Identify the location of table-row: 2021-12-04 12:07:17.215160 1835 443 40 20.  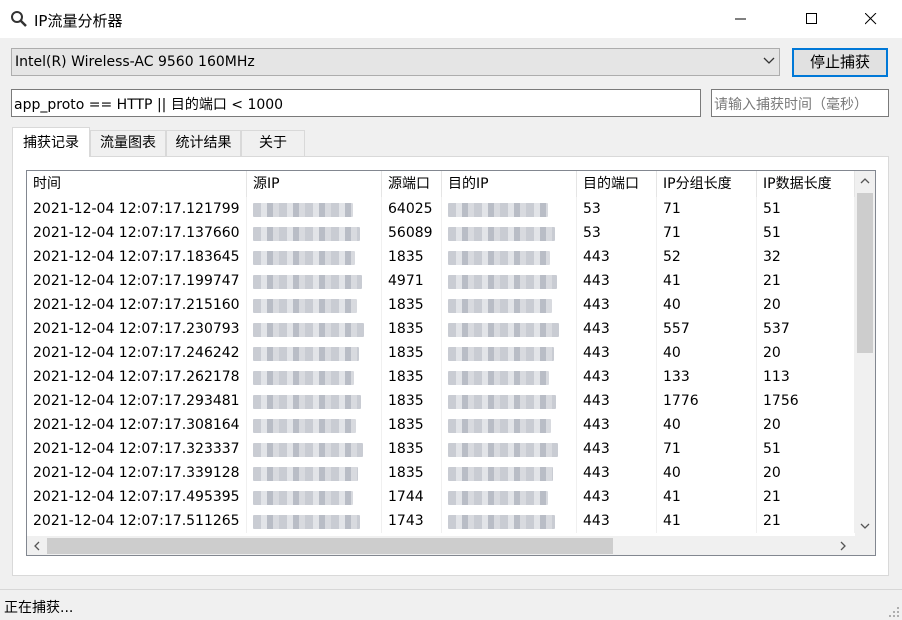
(441, 305).